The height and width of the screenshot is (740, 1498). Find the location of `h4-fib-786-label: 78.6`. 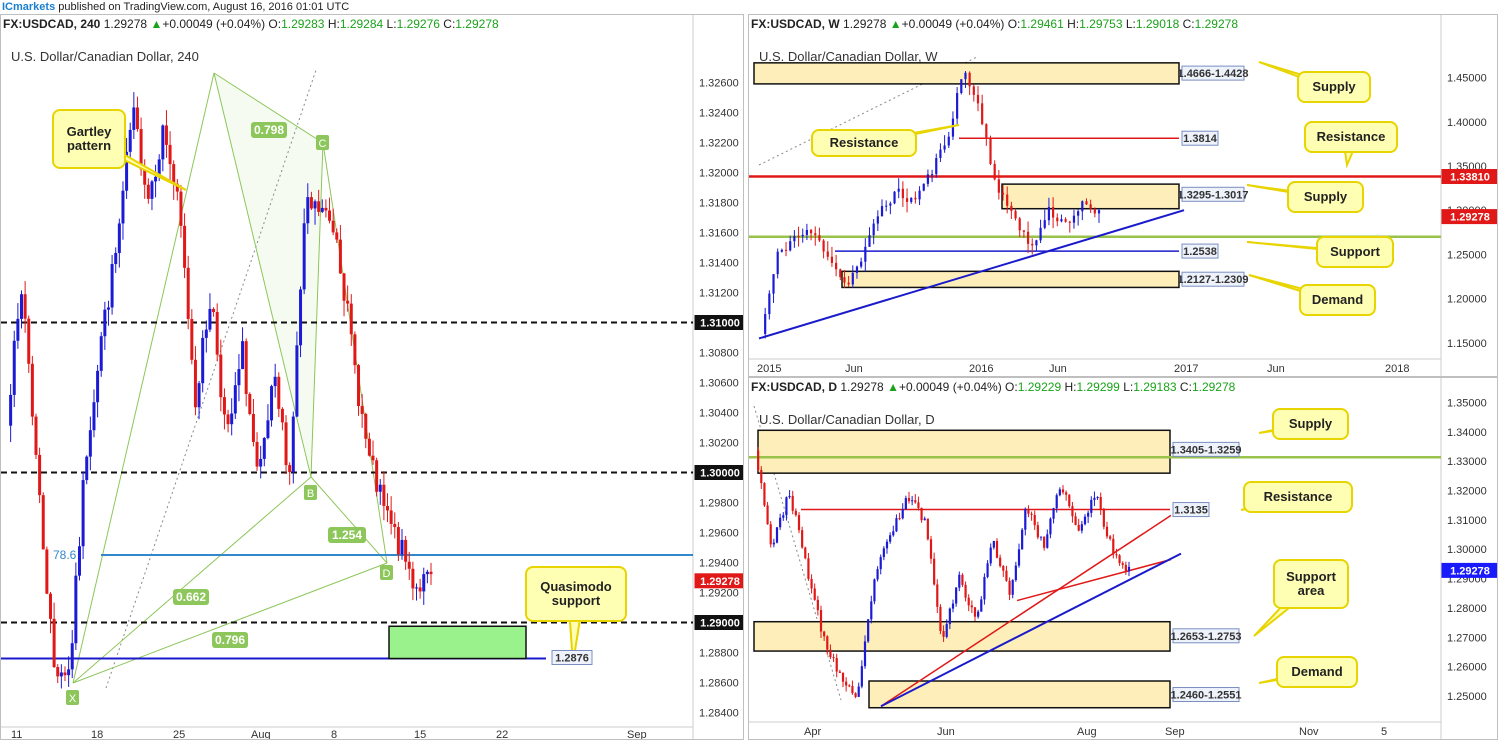

h4-fib-786-label: 78.6 is located at coordinates (65, 555).